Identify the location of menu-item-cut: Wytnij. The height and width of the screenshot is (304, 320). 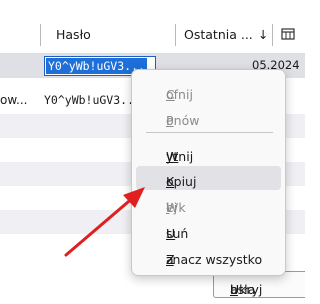
(208, 153).